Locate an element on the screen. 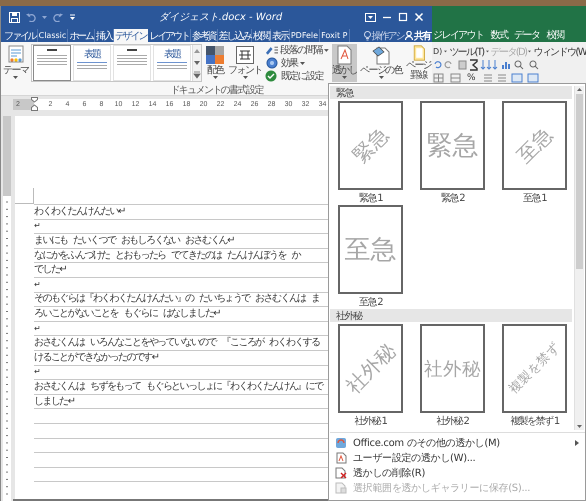  thumbnail-label: 至急 1 is located at coordinates (534, 198).